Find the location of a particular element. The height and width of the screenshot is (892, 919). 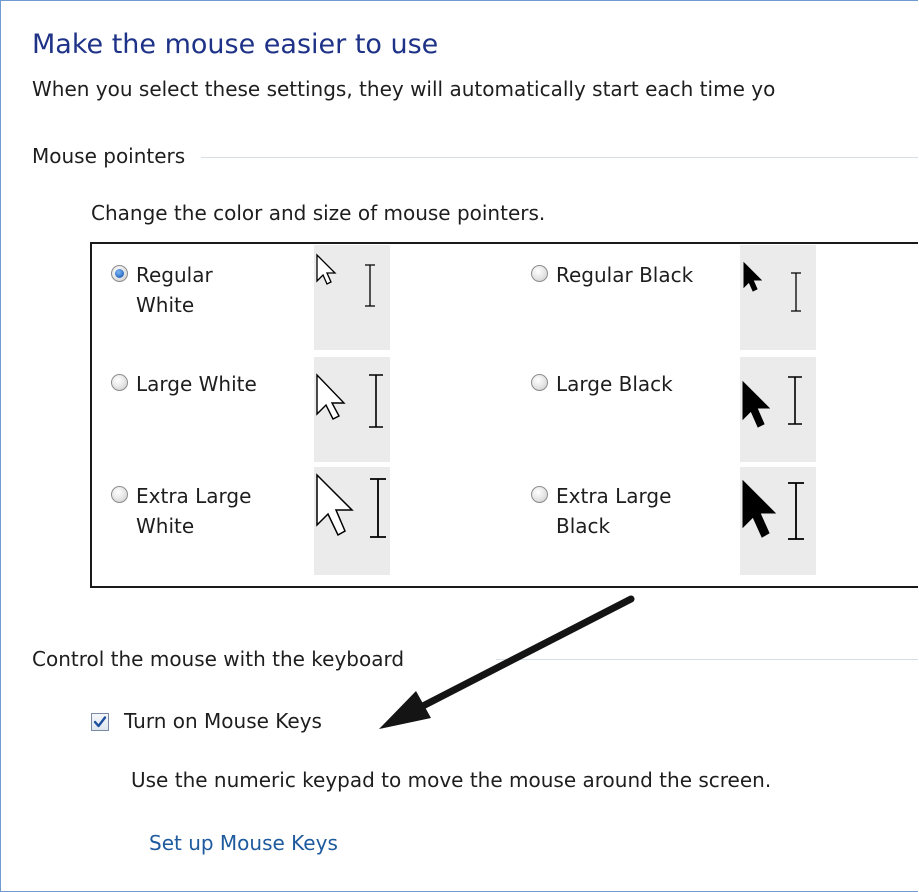

checkmark-icon is located at coordinates (100, 722).